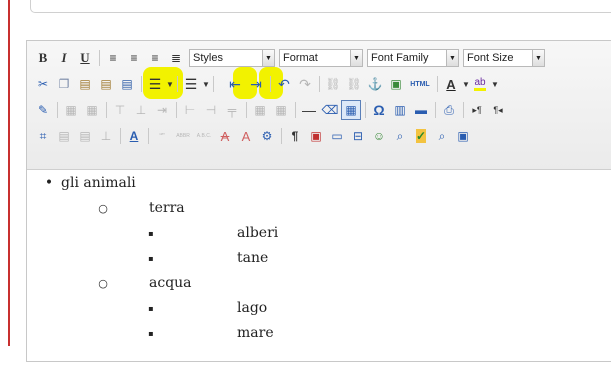 The image size is (611, 370). I want to click on cite-button: “”, so click(162, 136).